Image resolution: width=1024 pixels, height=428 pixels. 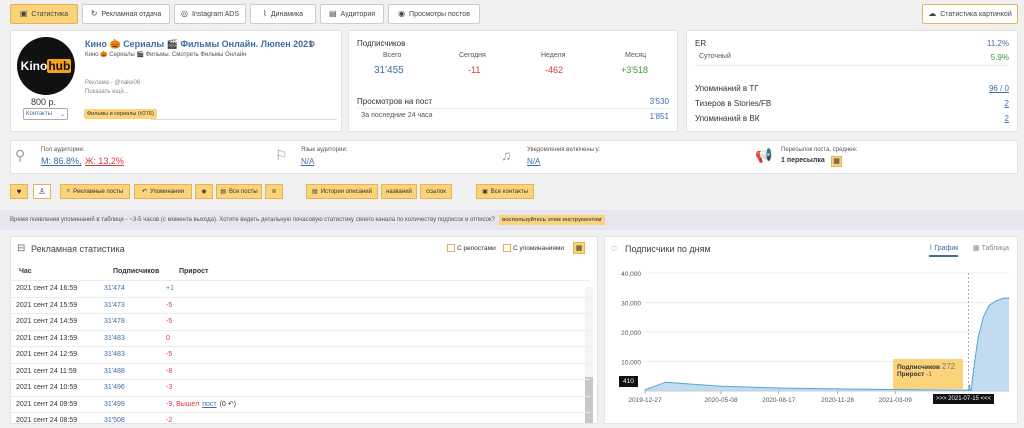 What do you see at coordinates (1007, 103) in the screenshot?
I see `teasers-value: 2` at bounding box center [1007, 103].